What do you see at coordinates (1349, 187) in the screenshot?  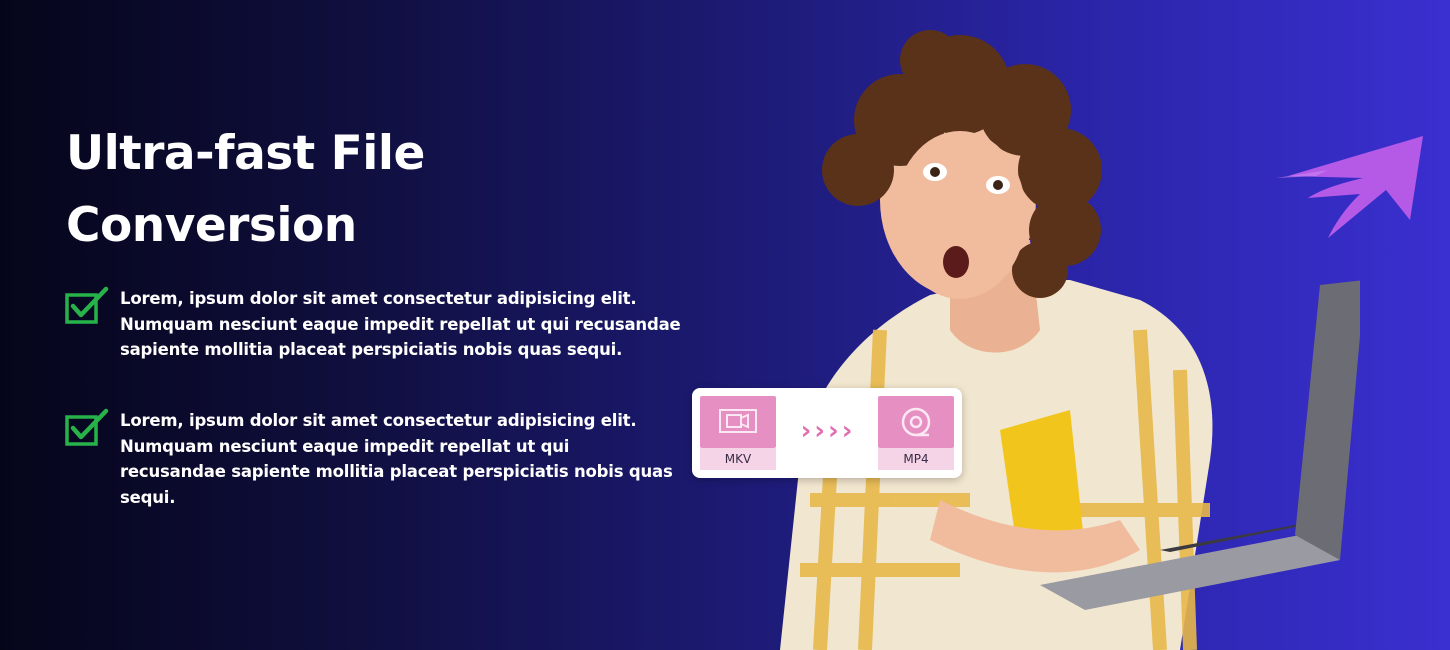 I see `arrow-decoration-icon` at bounding box center [1349, 187].